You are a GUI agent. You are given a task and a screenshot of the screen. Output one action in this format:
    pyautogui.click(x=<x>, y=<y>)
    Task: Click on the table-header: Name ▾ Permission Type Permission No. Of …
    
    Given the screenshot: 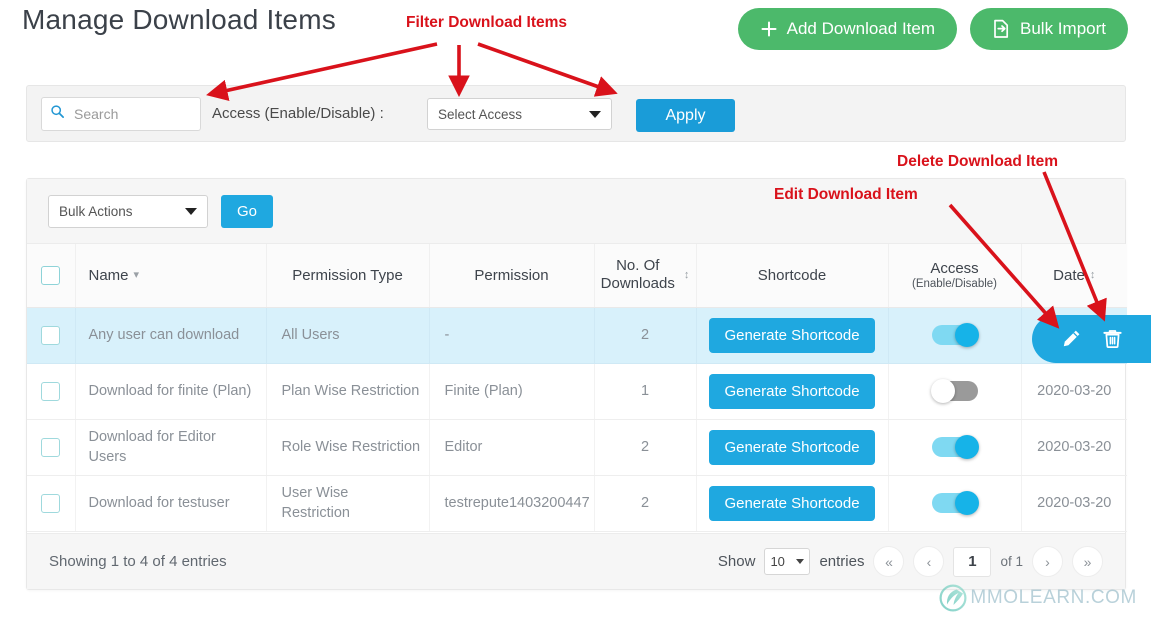 What is the action you would take?
    pyautogui.click(x=577, y=276)
    